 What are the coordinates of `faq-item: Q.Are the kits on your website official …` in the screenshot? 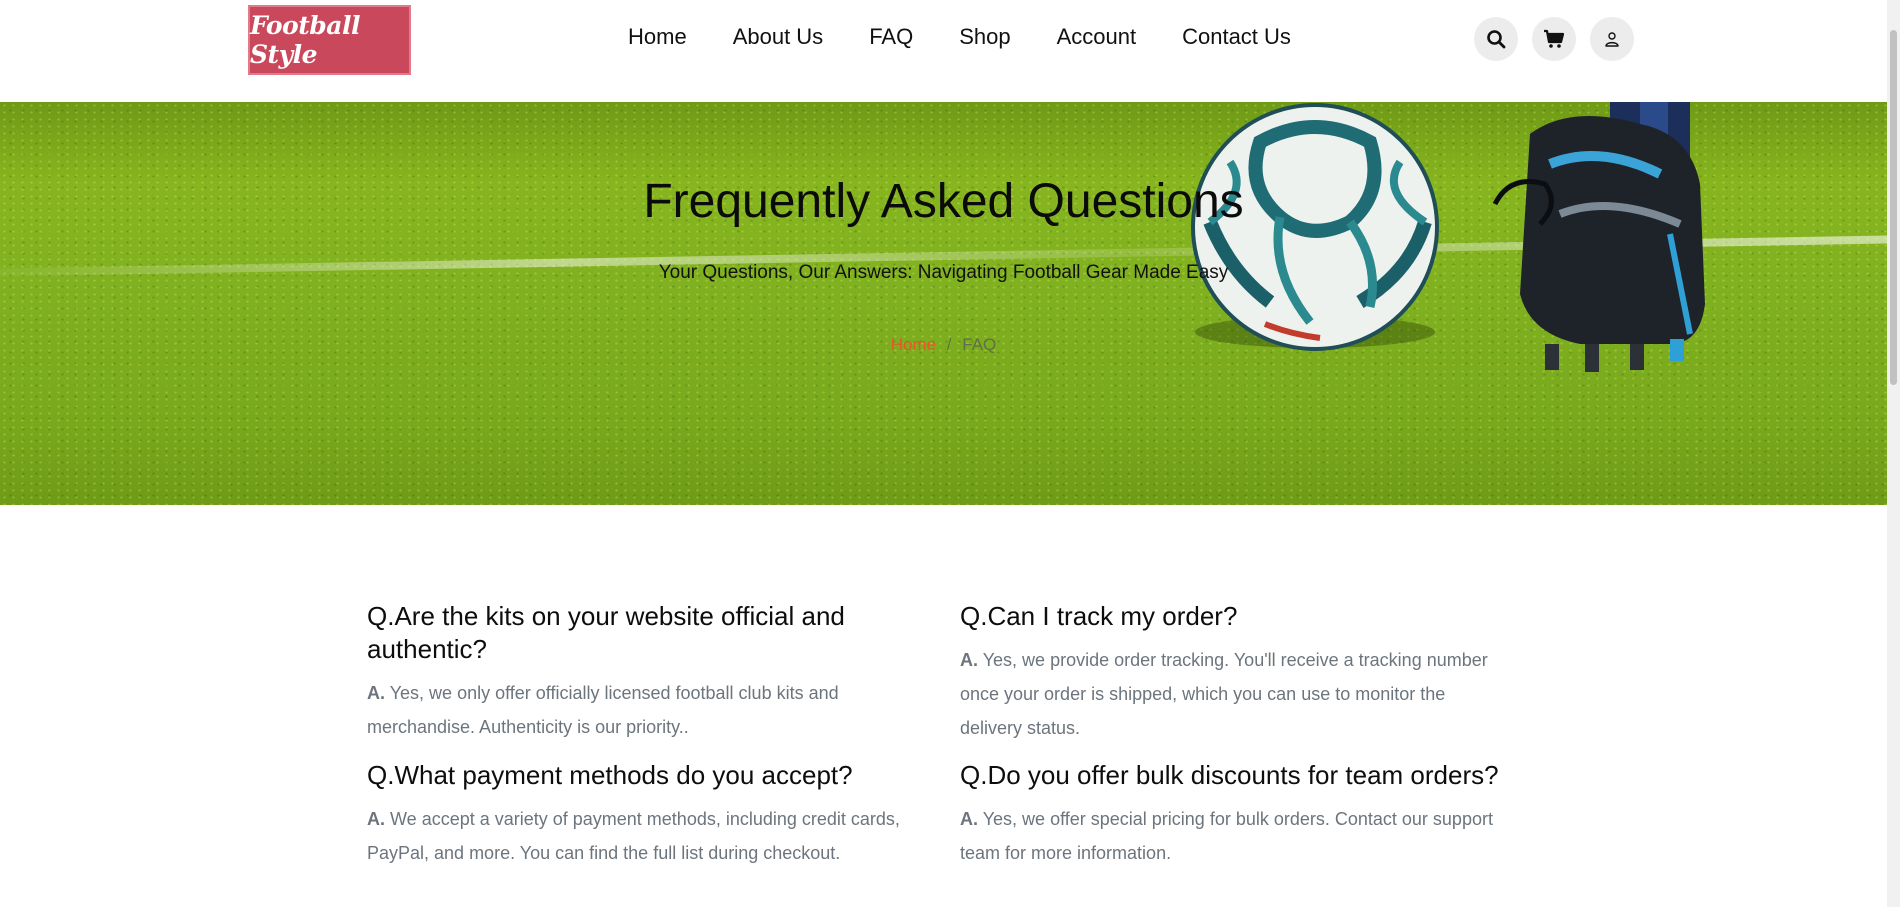 It's located at (639, 672).